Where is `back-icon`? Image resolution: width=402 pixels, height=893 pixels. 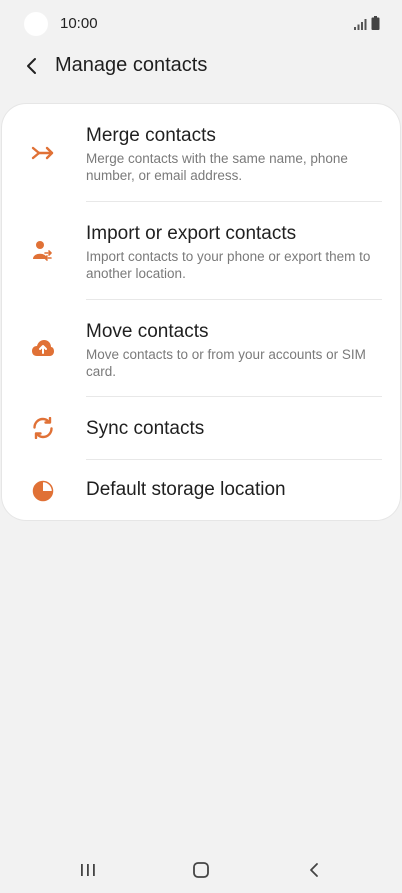
back-icon is located at coordinates (314, 870).